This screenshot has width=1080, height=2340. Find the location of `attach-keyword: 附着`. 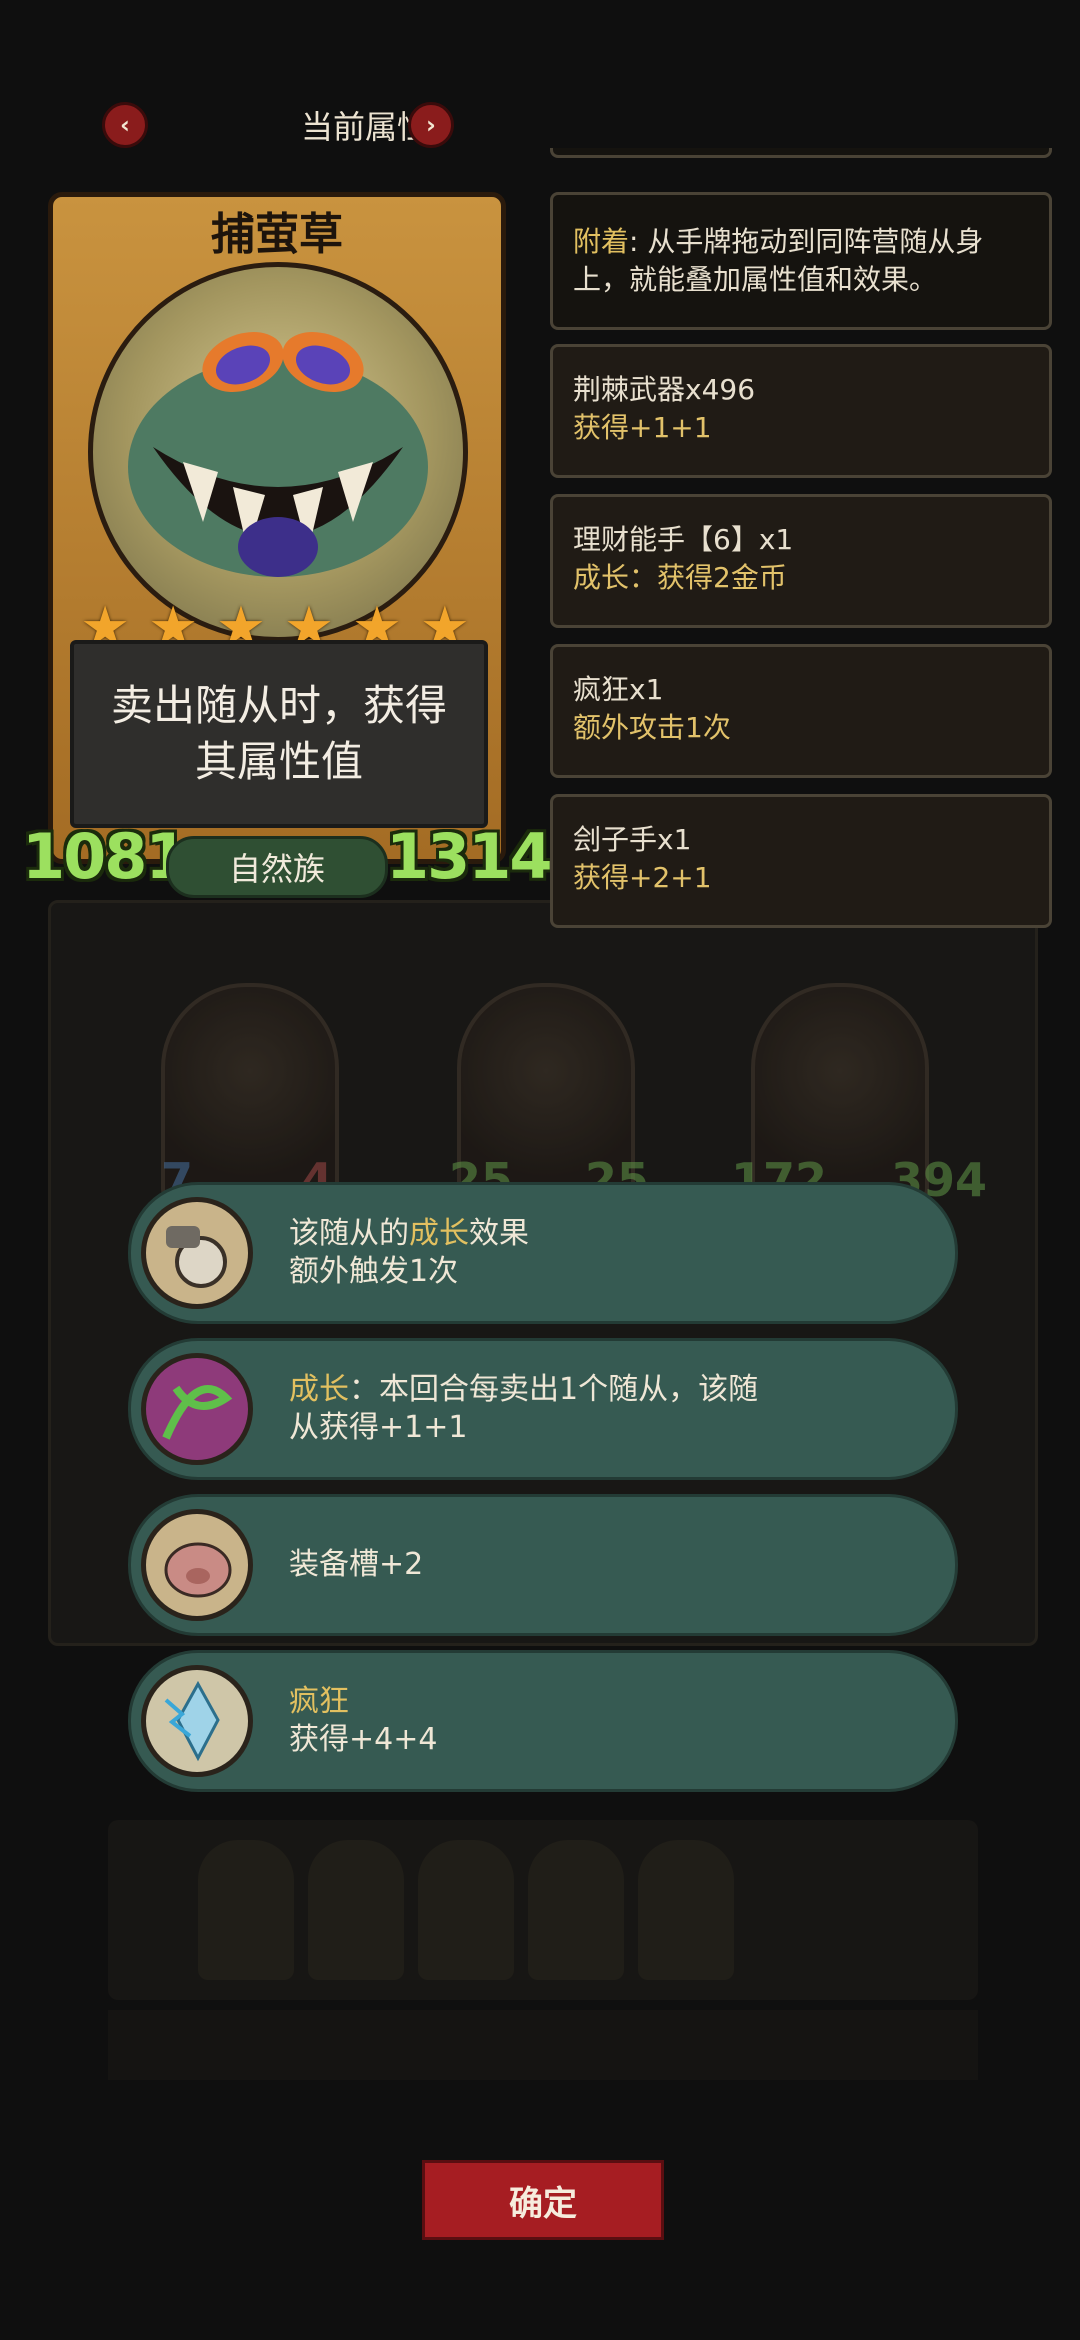

attach-keyword: 附着 is located at coordinates (601, 241).